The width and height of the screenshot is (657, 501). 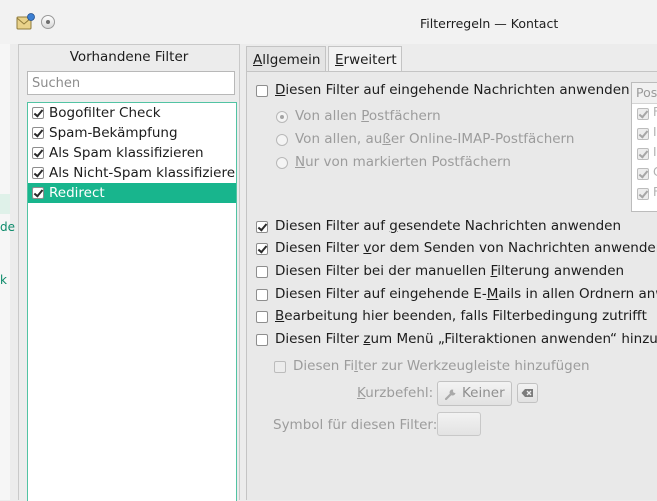 What do you see at coordinates (403, 162) in the screenshot?
I see `source-marked-label: Nur von markierten Postfächern` at bounding box center [403, 162].